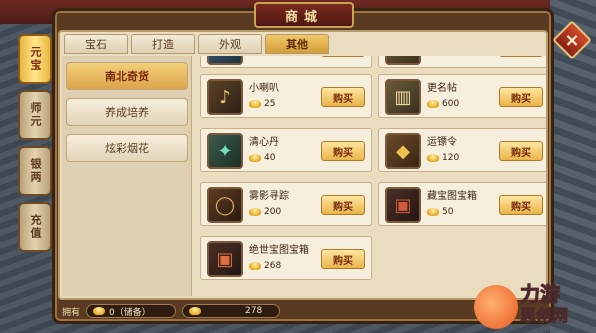 Image resolution: width=596 pixels, height=333 pixels. What do you see at coordinates (496, 307) in the screenshot?
I see `mascot-logo-icon` at bounding box center [496, 307].